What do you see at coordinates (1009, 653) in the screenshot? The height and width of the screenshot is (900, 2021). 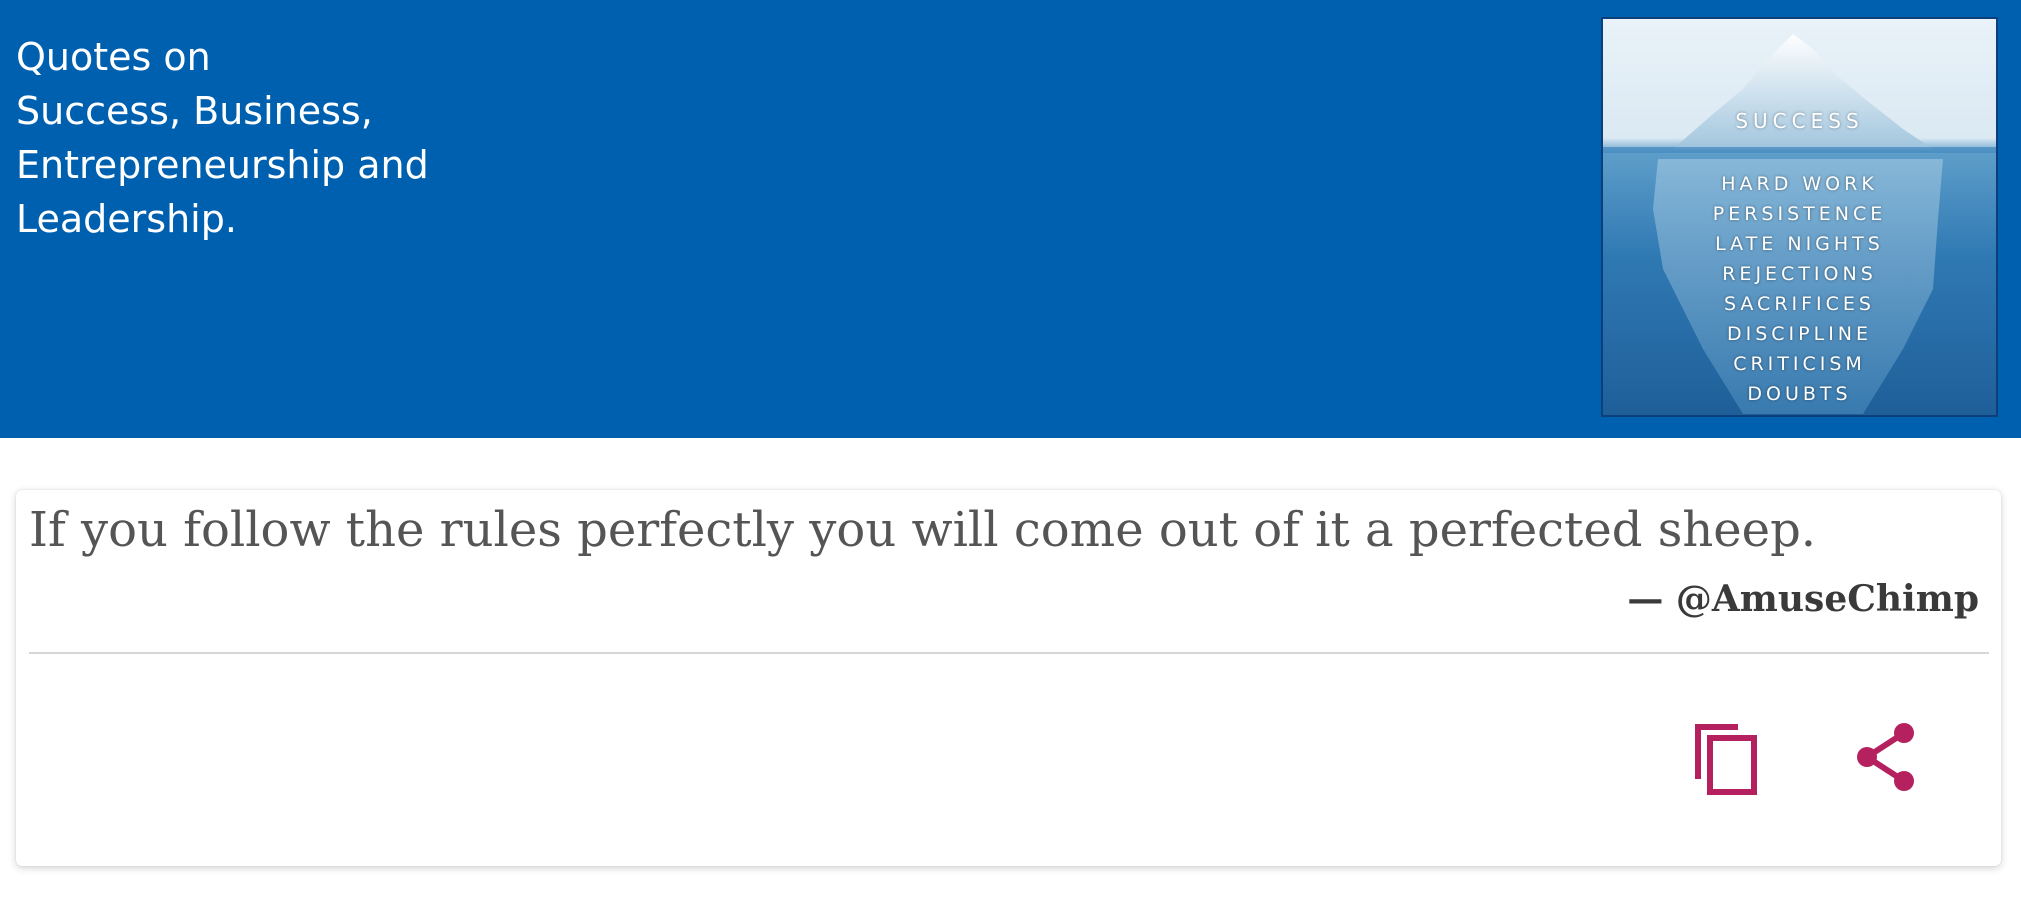 I see `card-divider` at bounding box center [1009, 653].